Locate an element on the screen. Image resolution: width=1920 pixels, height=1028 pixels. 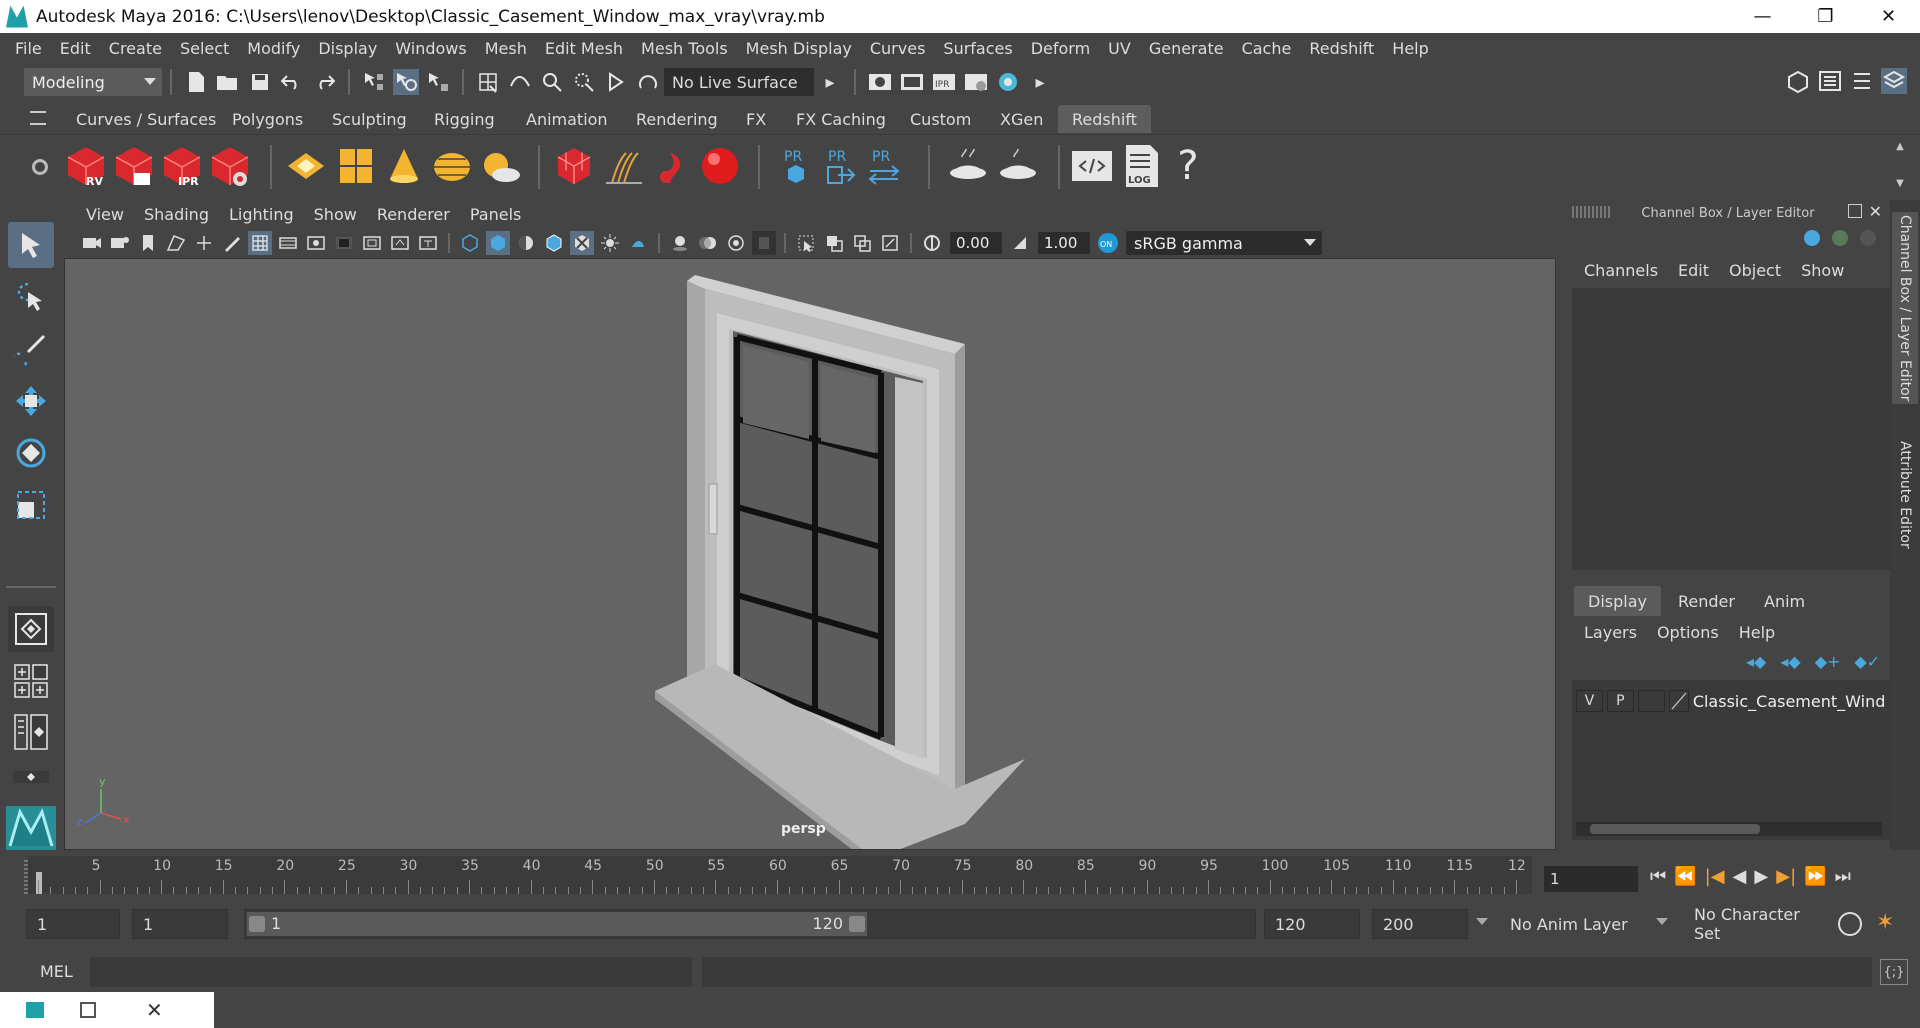
move-layer-down-icon: ◂◆ is located at coordinates (1790, 661).